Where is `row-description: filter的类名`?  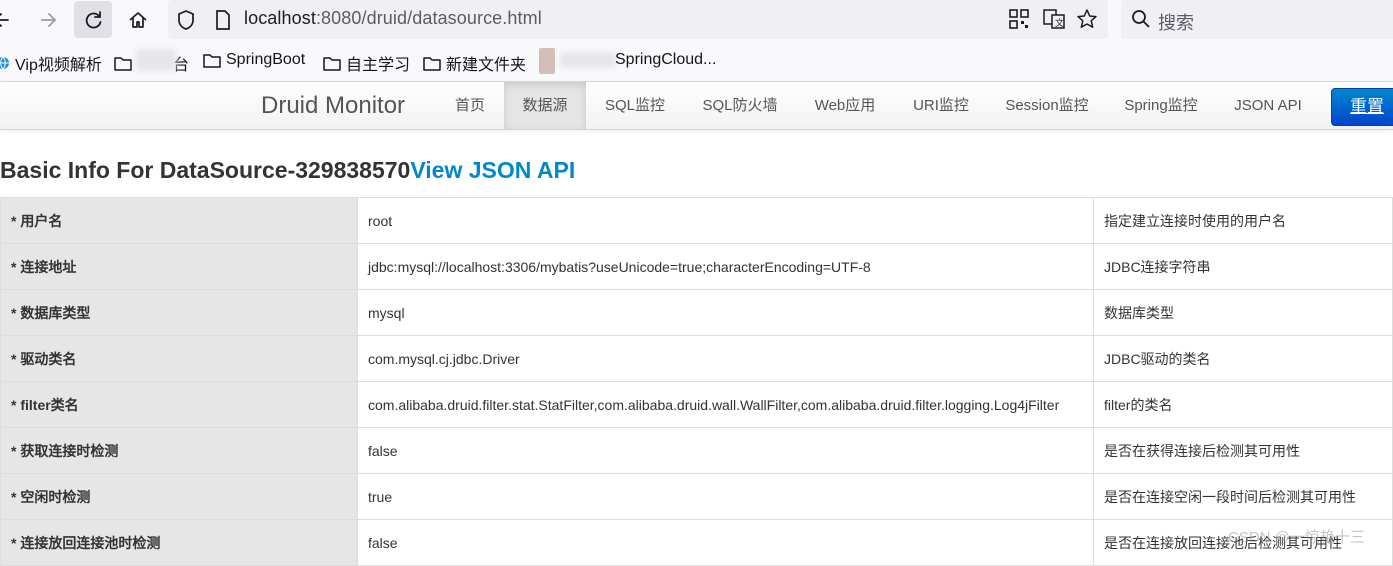
row-description: filter的类名 is located at coordinates (1243, 404).